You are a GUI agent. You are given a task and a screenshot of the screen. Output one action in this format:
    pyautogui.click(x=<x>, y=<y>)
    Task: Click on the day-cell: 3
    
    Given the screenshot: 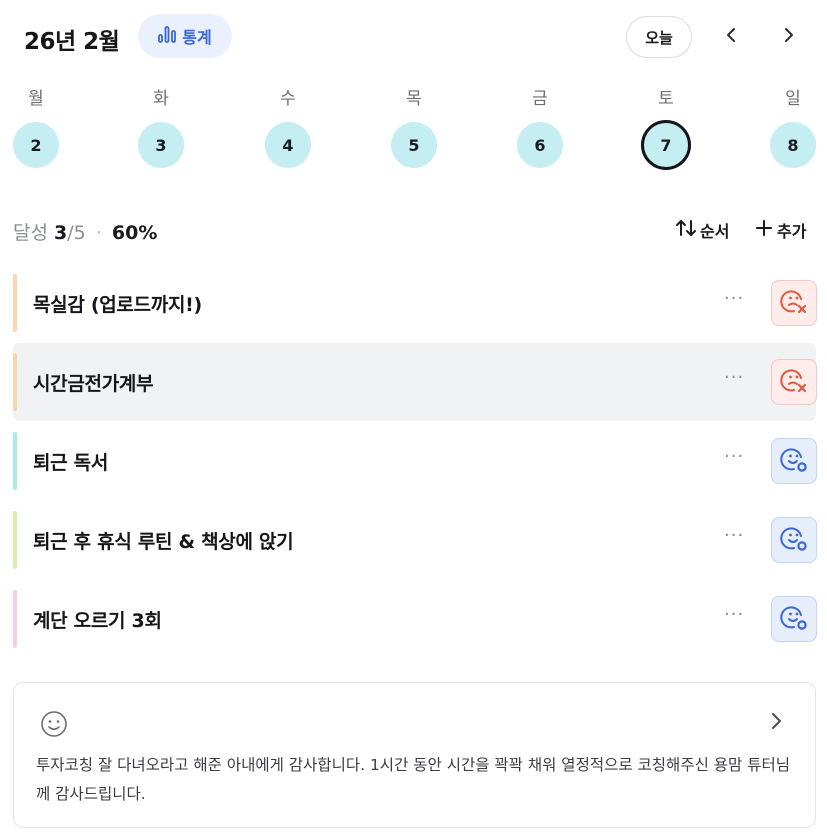 What is the action you would take?
    pyautogui.click(x=161, y=145)
    